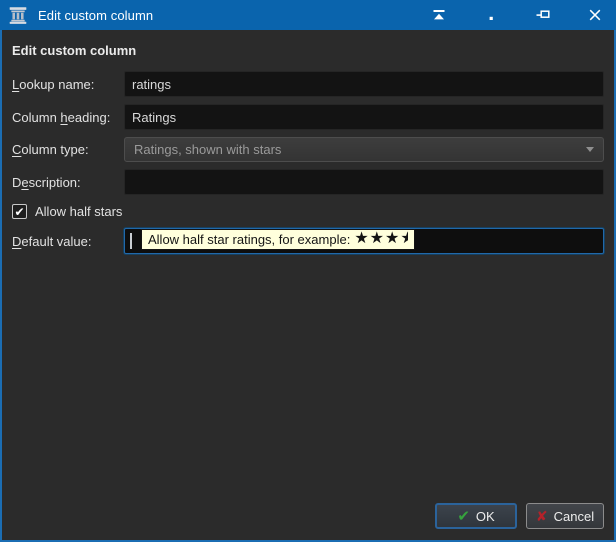  I want to click on allow-half-stars-row: ✔ Allow half stars, so click(308, 211).